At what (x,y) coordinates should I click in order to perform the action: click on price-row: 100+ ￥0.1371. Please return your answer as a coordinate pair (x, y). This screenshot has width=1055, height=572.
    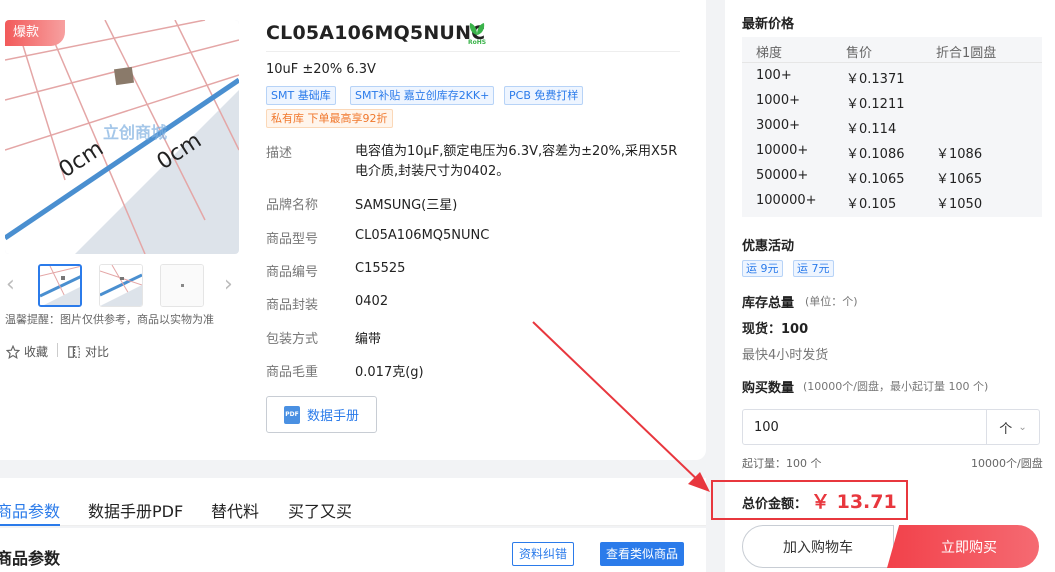
    Looking at the image, I should click on (892, 75).